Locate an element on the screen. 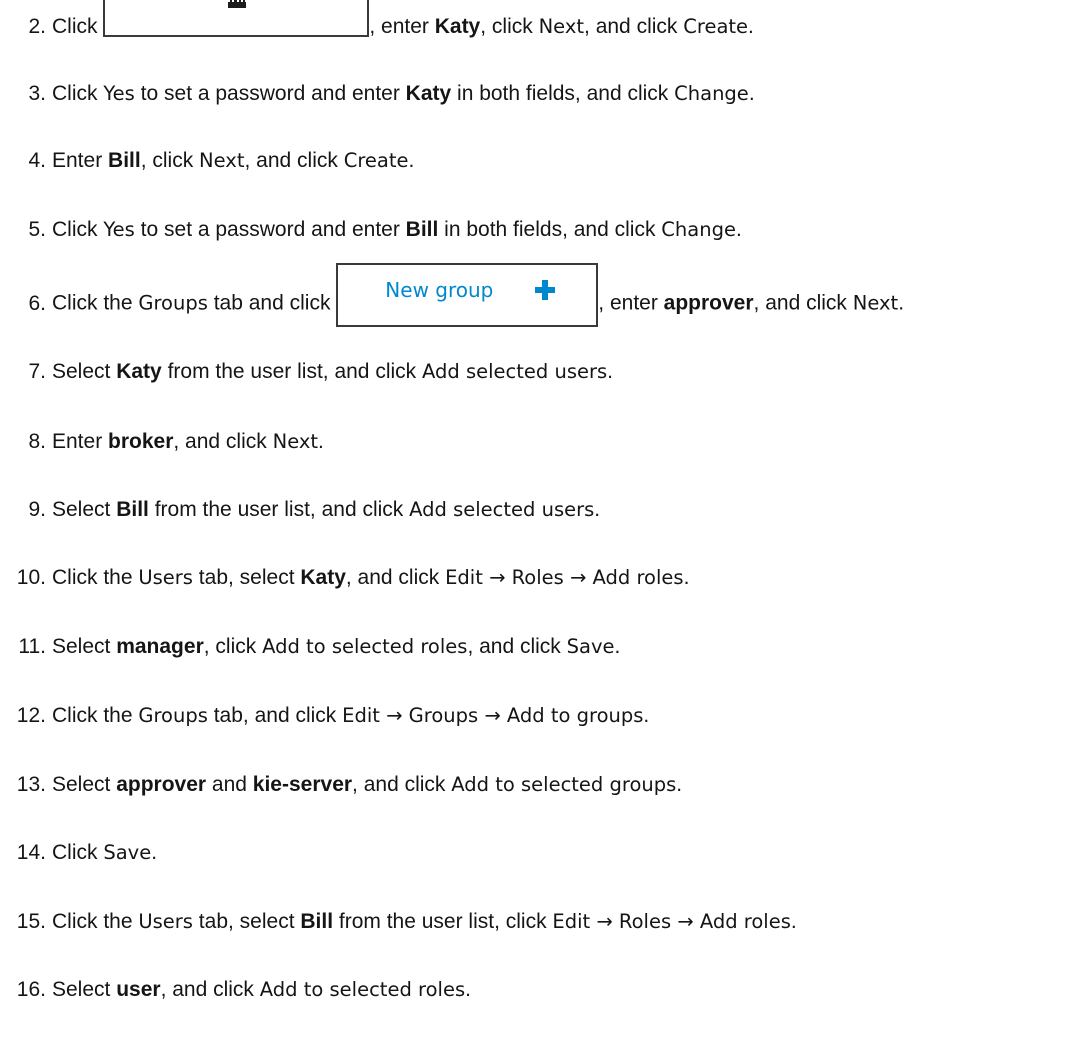 The height and width of the screenshot is (1048, 1081). new-group-button-label: New group is located at coordinates (439, 290).